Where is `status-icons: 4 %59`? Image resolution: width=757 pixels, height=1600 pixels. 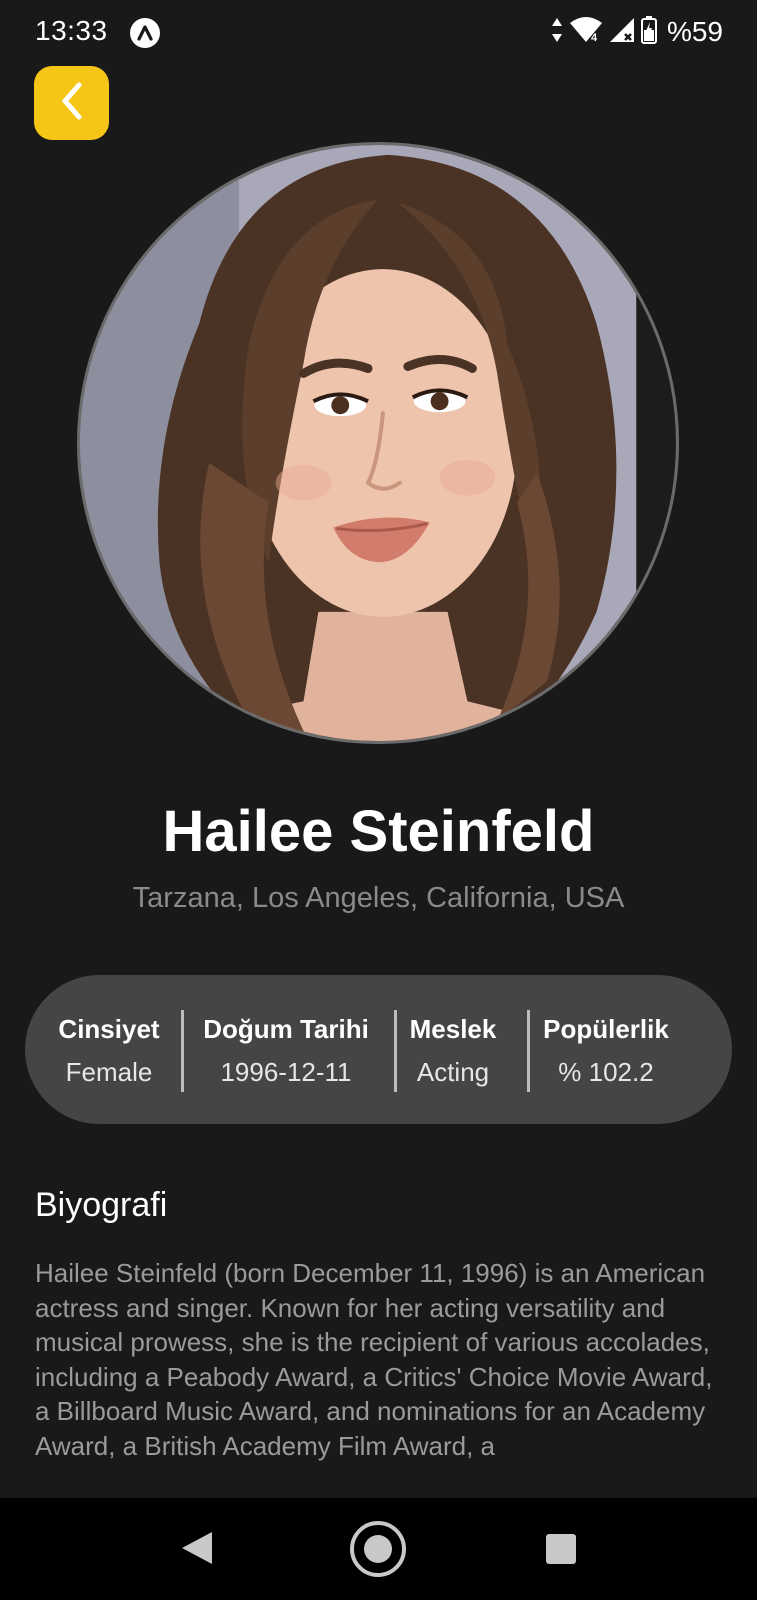
status-icons: 4 %59 is located at coordinates (637, 32).